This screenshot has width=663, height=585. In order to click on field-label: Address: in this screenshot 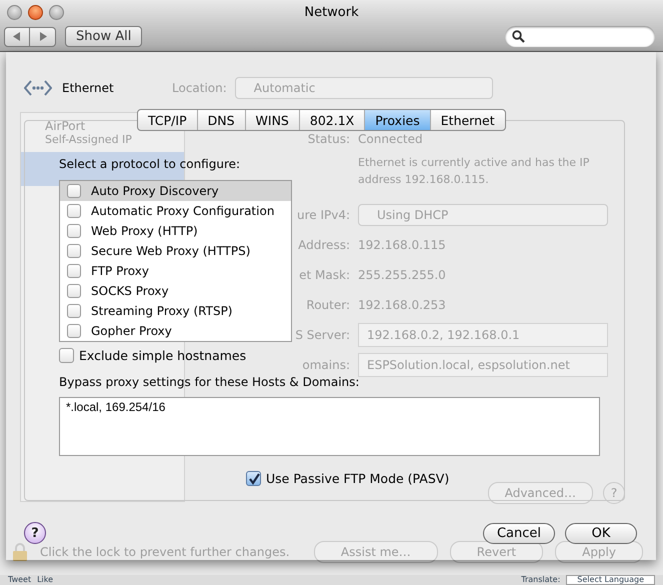, I will do `click(324, 245)`.